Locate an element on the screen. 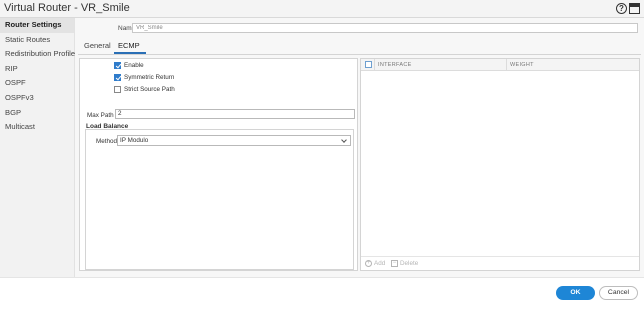 This screenshot has width=644, height=311. sidebar-item-rip: RIP is located at coordinates (37, 69).